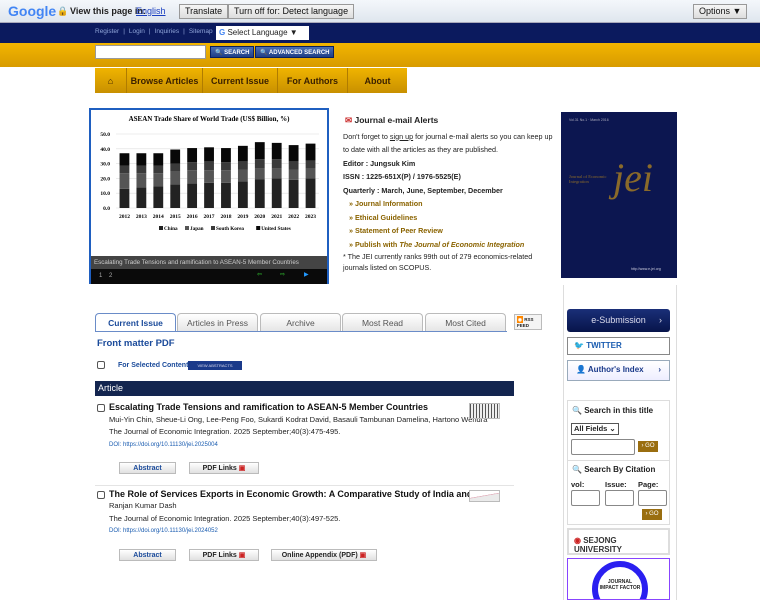 The image size is (760, 600). Describe the element at coordinates (377, 80) in the screenshot. I see `nav-about: About` at that location.